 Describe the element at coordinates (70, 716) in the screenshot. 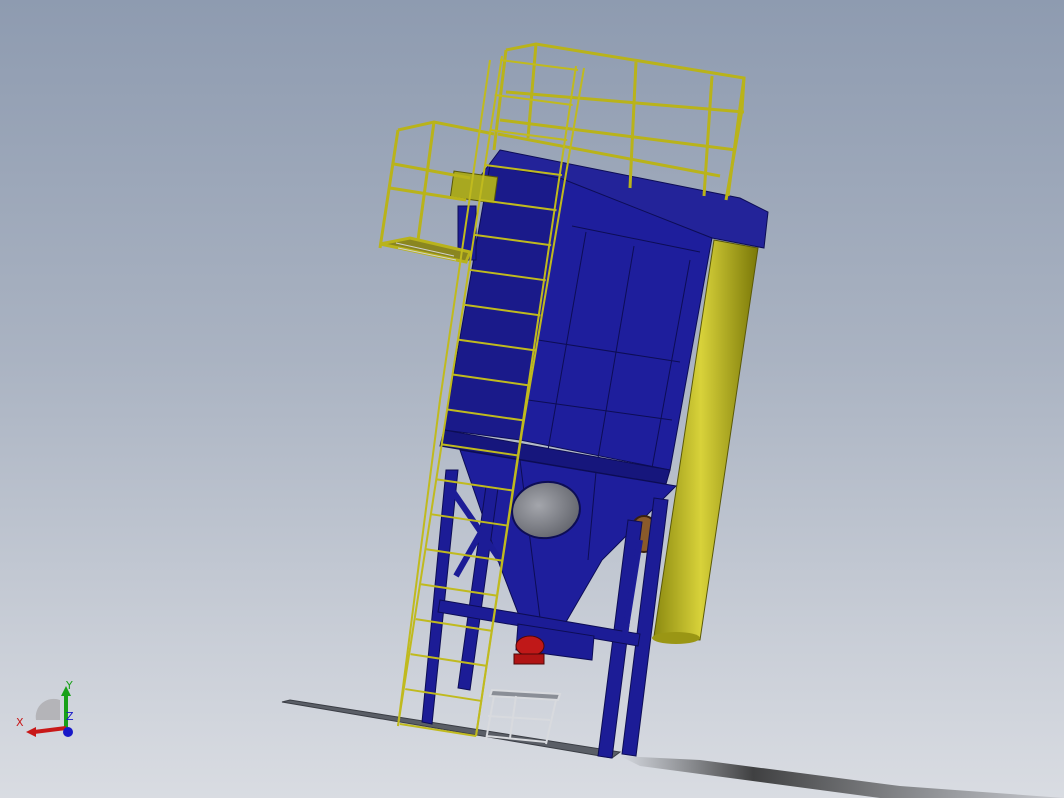

I see `z-axis-label: Z` at that location.